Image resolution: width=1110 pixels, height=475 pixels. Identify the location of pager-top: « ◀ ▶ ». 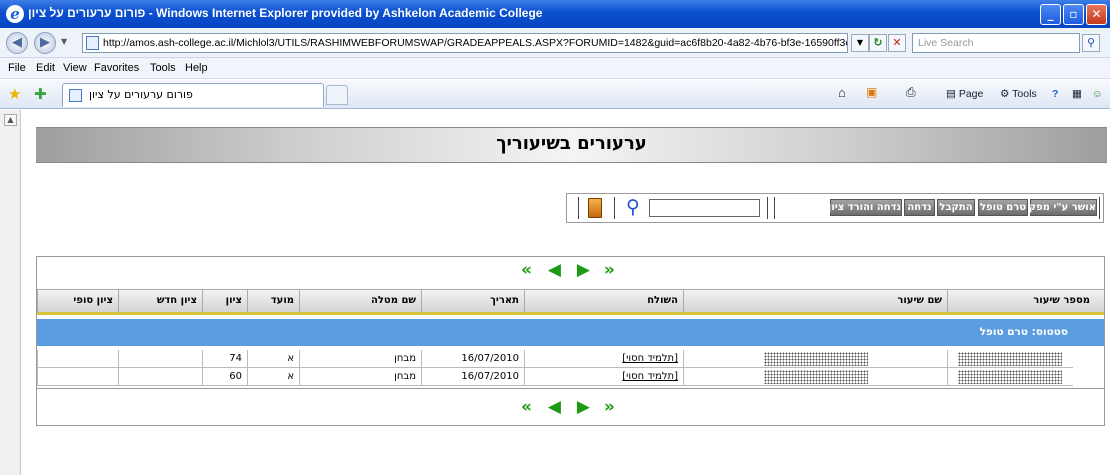
(568, 270).